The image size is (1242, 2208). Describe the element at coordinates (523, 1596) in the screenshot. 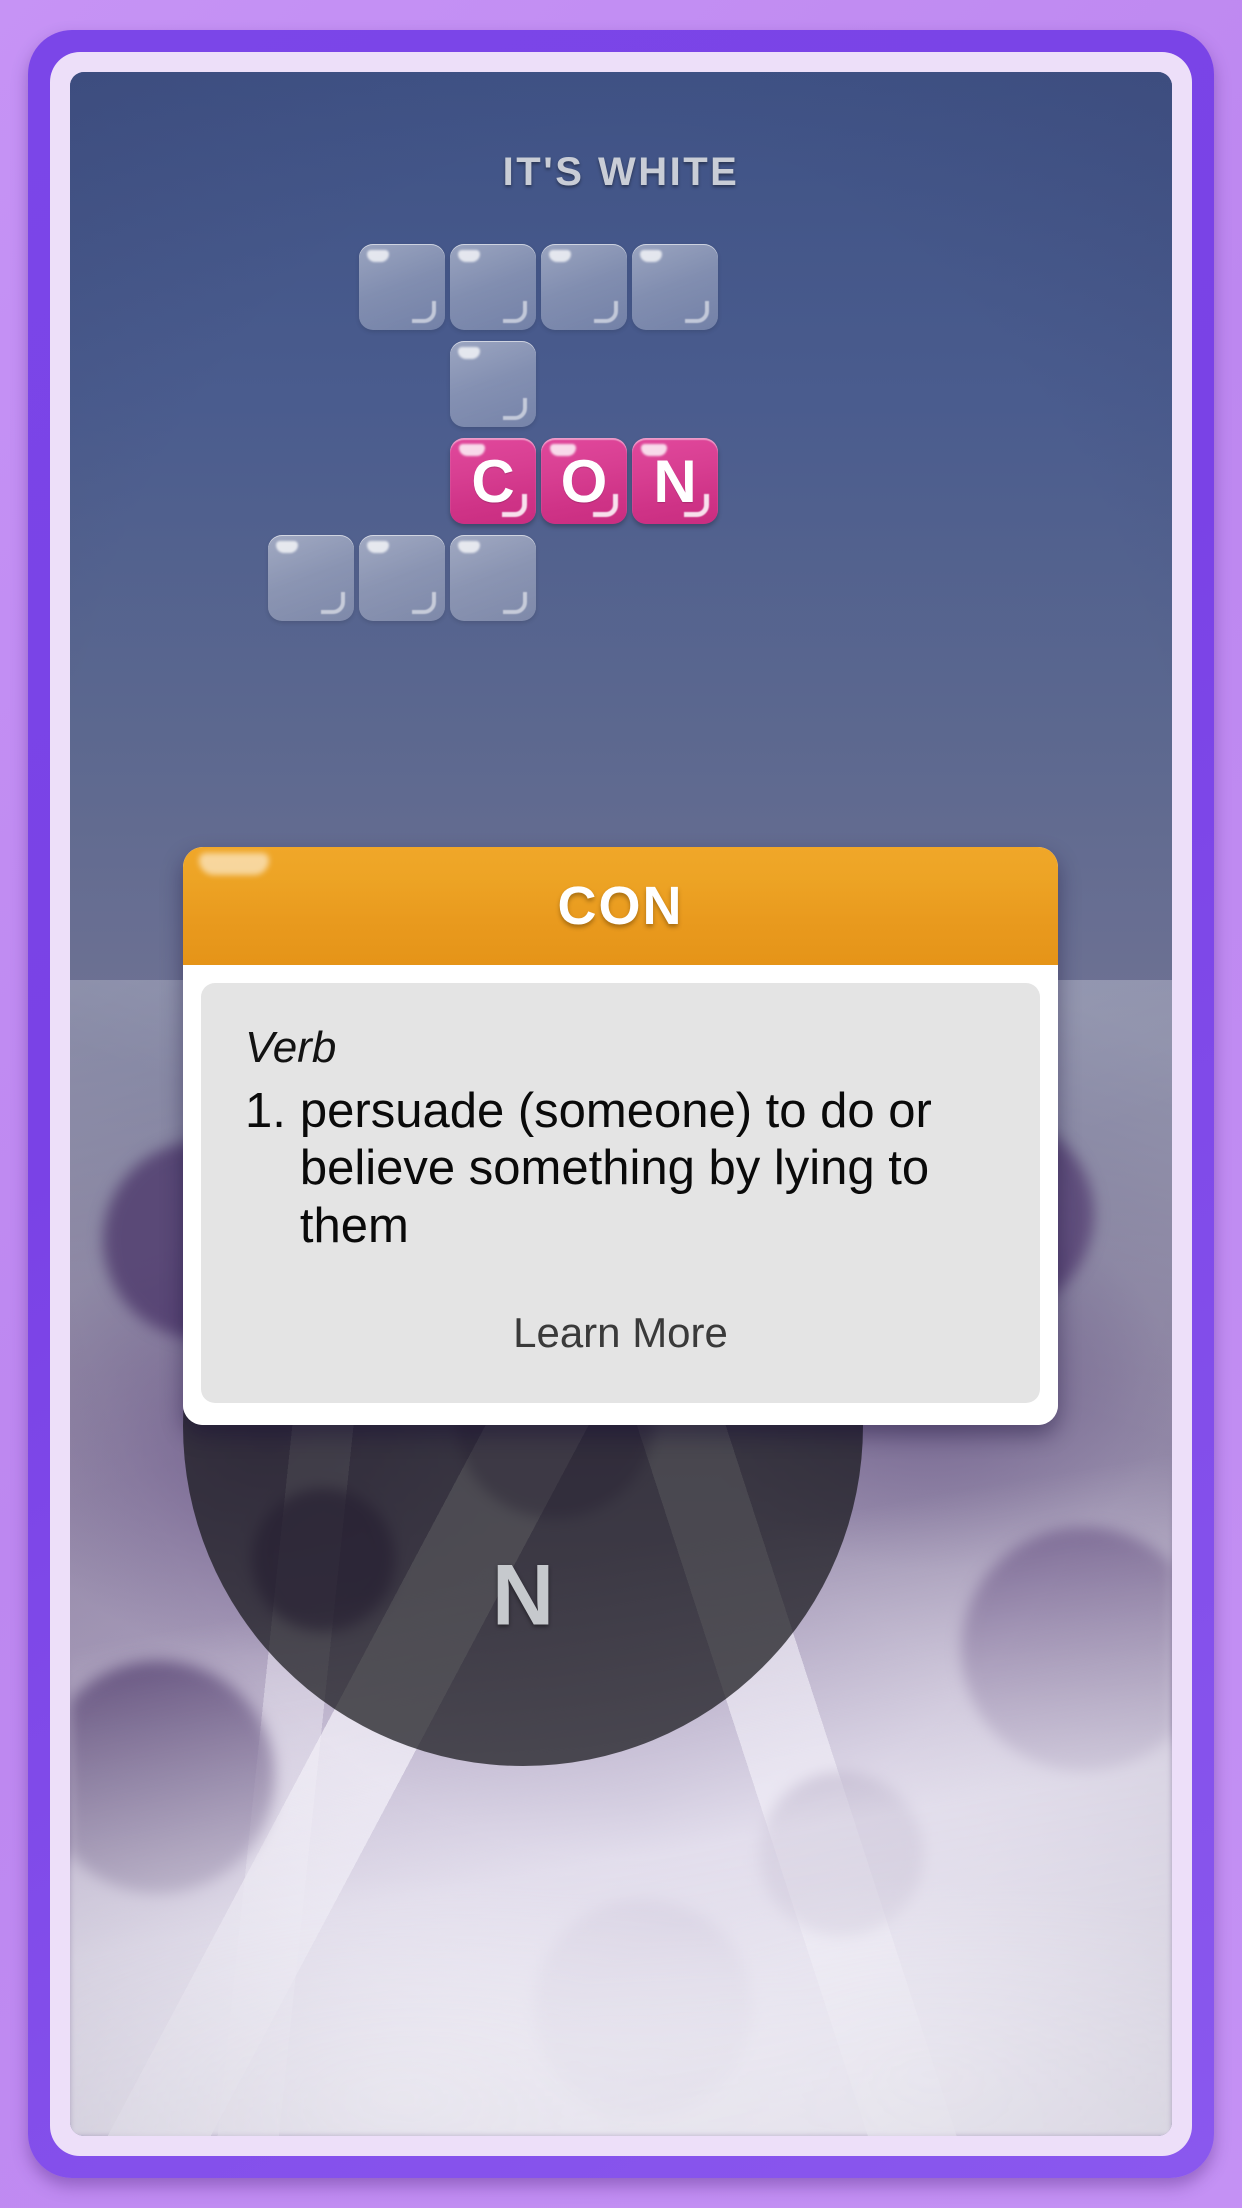

I see `wheel-letter-n: N` at that location.